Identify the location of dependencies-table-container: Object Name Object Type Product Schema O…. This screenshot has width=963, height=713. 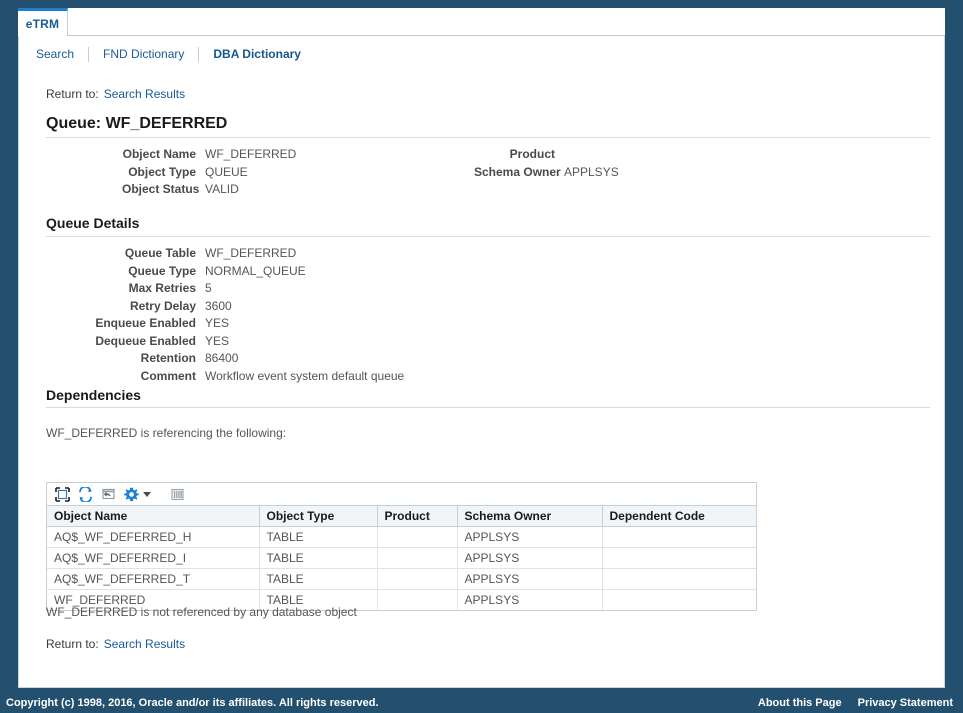
(401, 546).